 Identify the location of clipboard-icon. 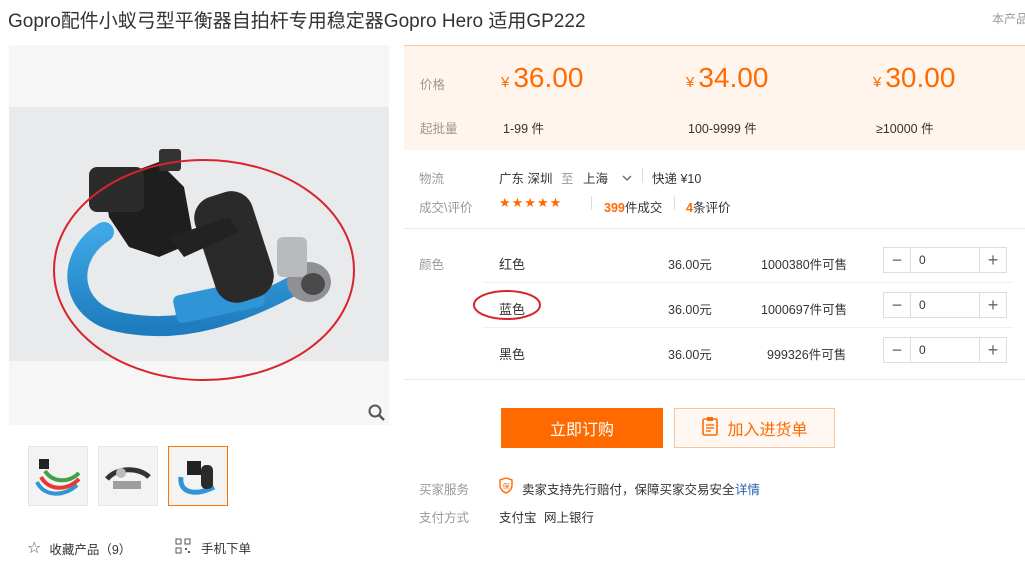
(710, 428).